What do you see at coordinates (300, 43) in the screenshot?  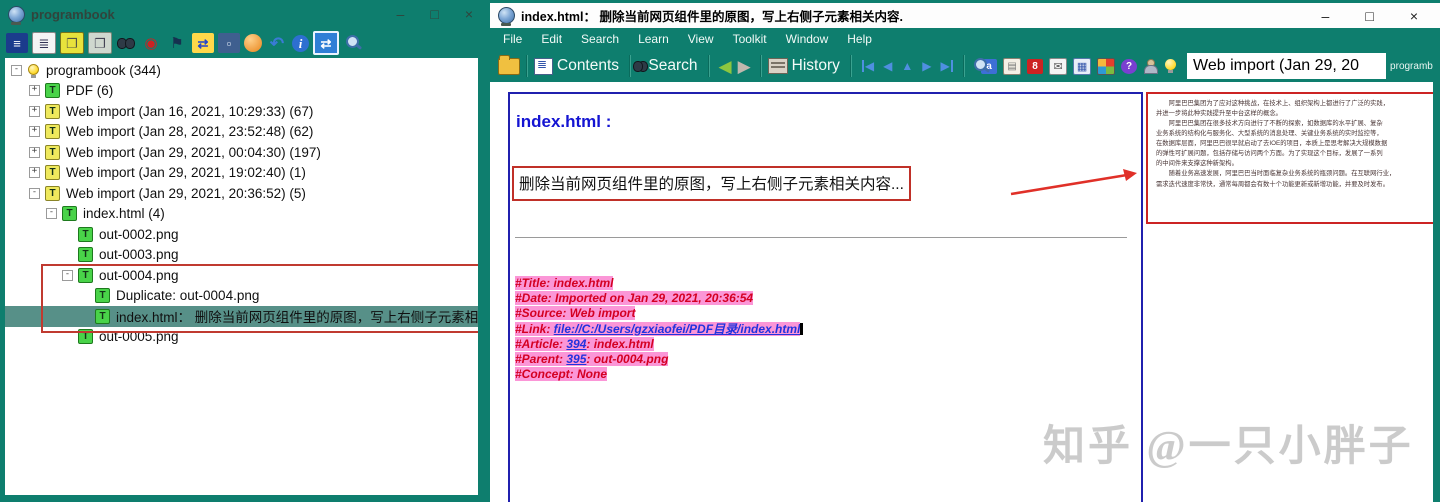 I see `info-icon: i` at bounding box center [300, 43].